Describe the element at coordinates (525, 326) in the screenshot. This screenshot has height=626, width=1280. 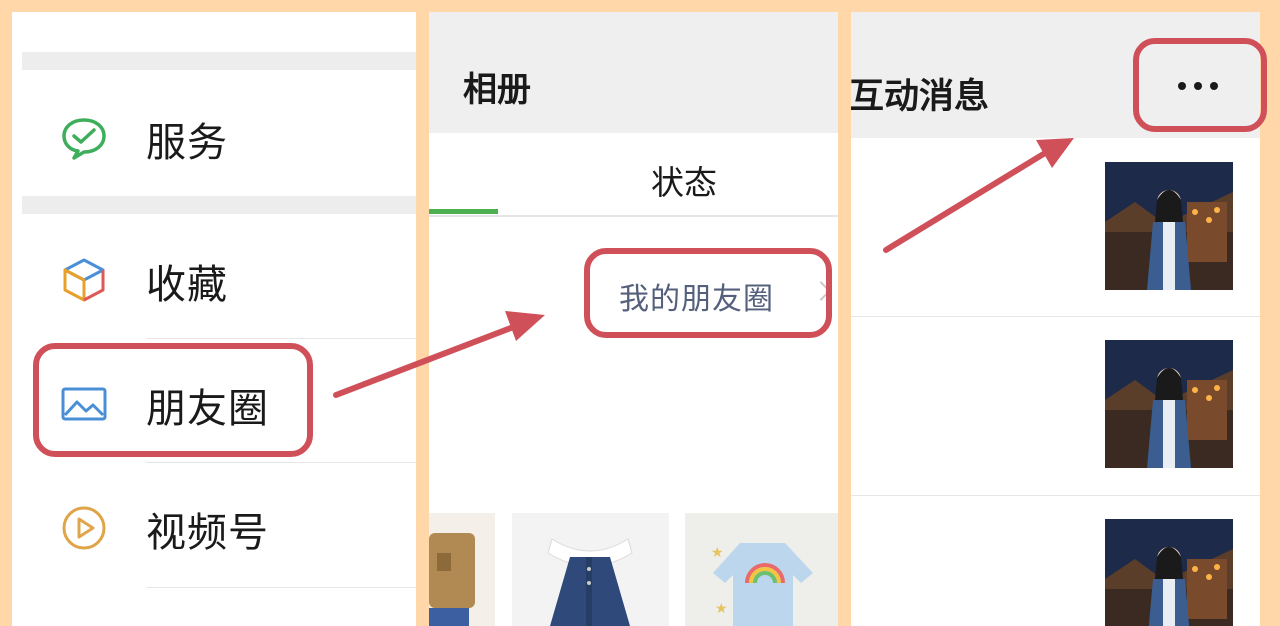
I see `arrow-head-icon` at that location.